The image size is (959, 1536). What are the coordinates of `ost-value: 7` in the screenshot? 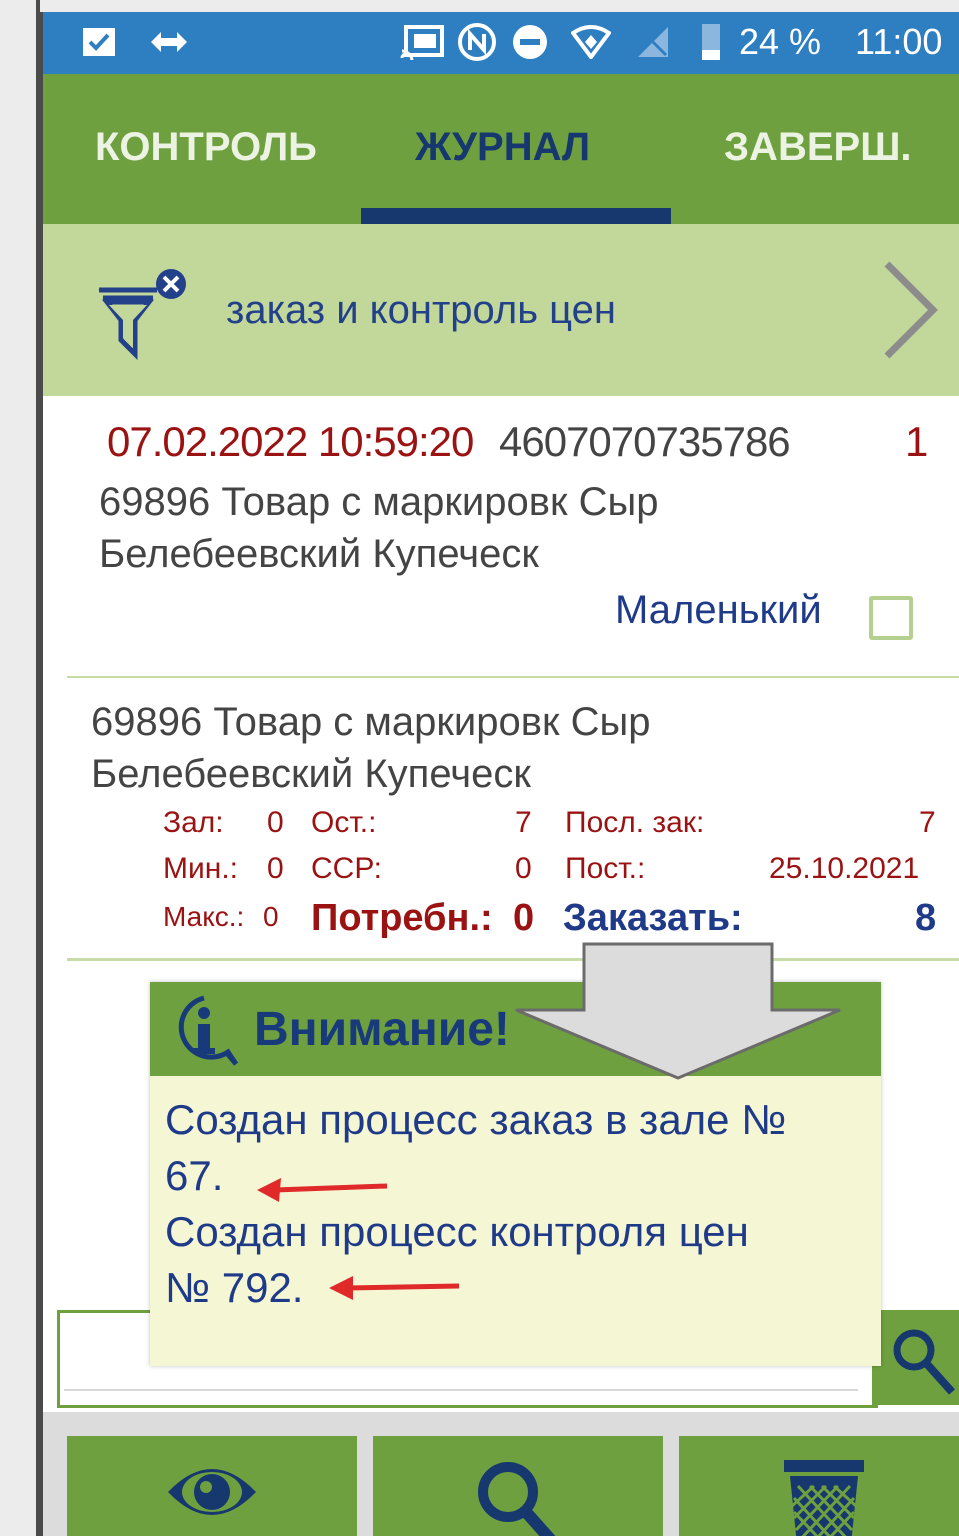 It's located at (523, 822).